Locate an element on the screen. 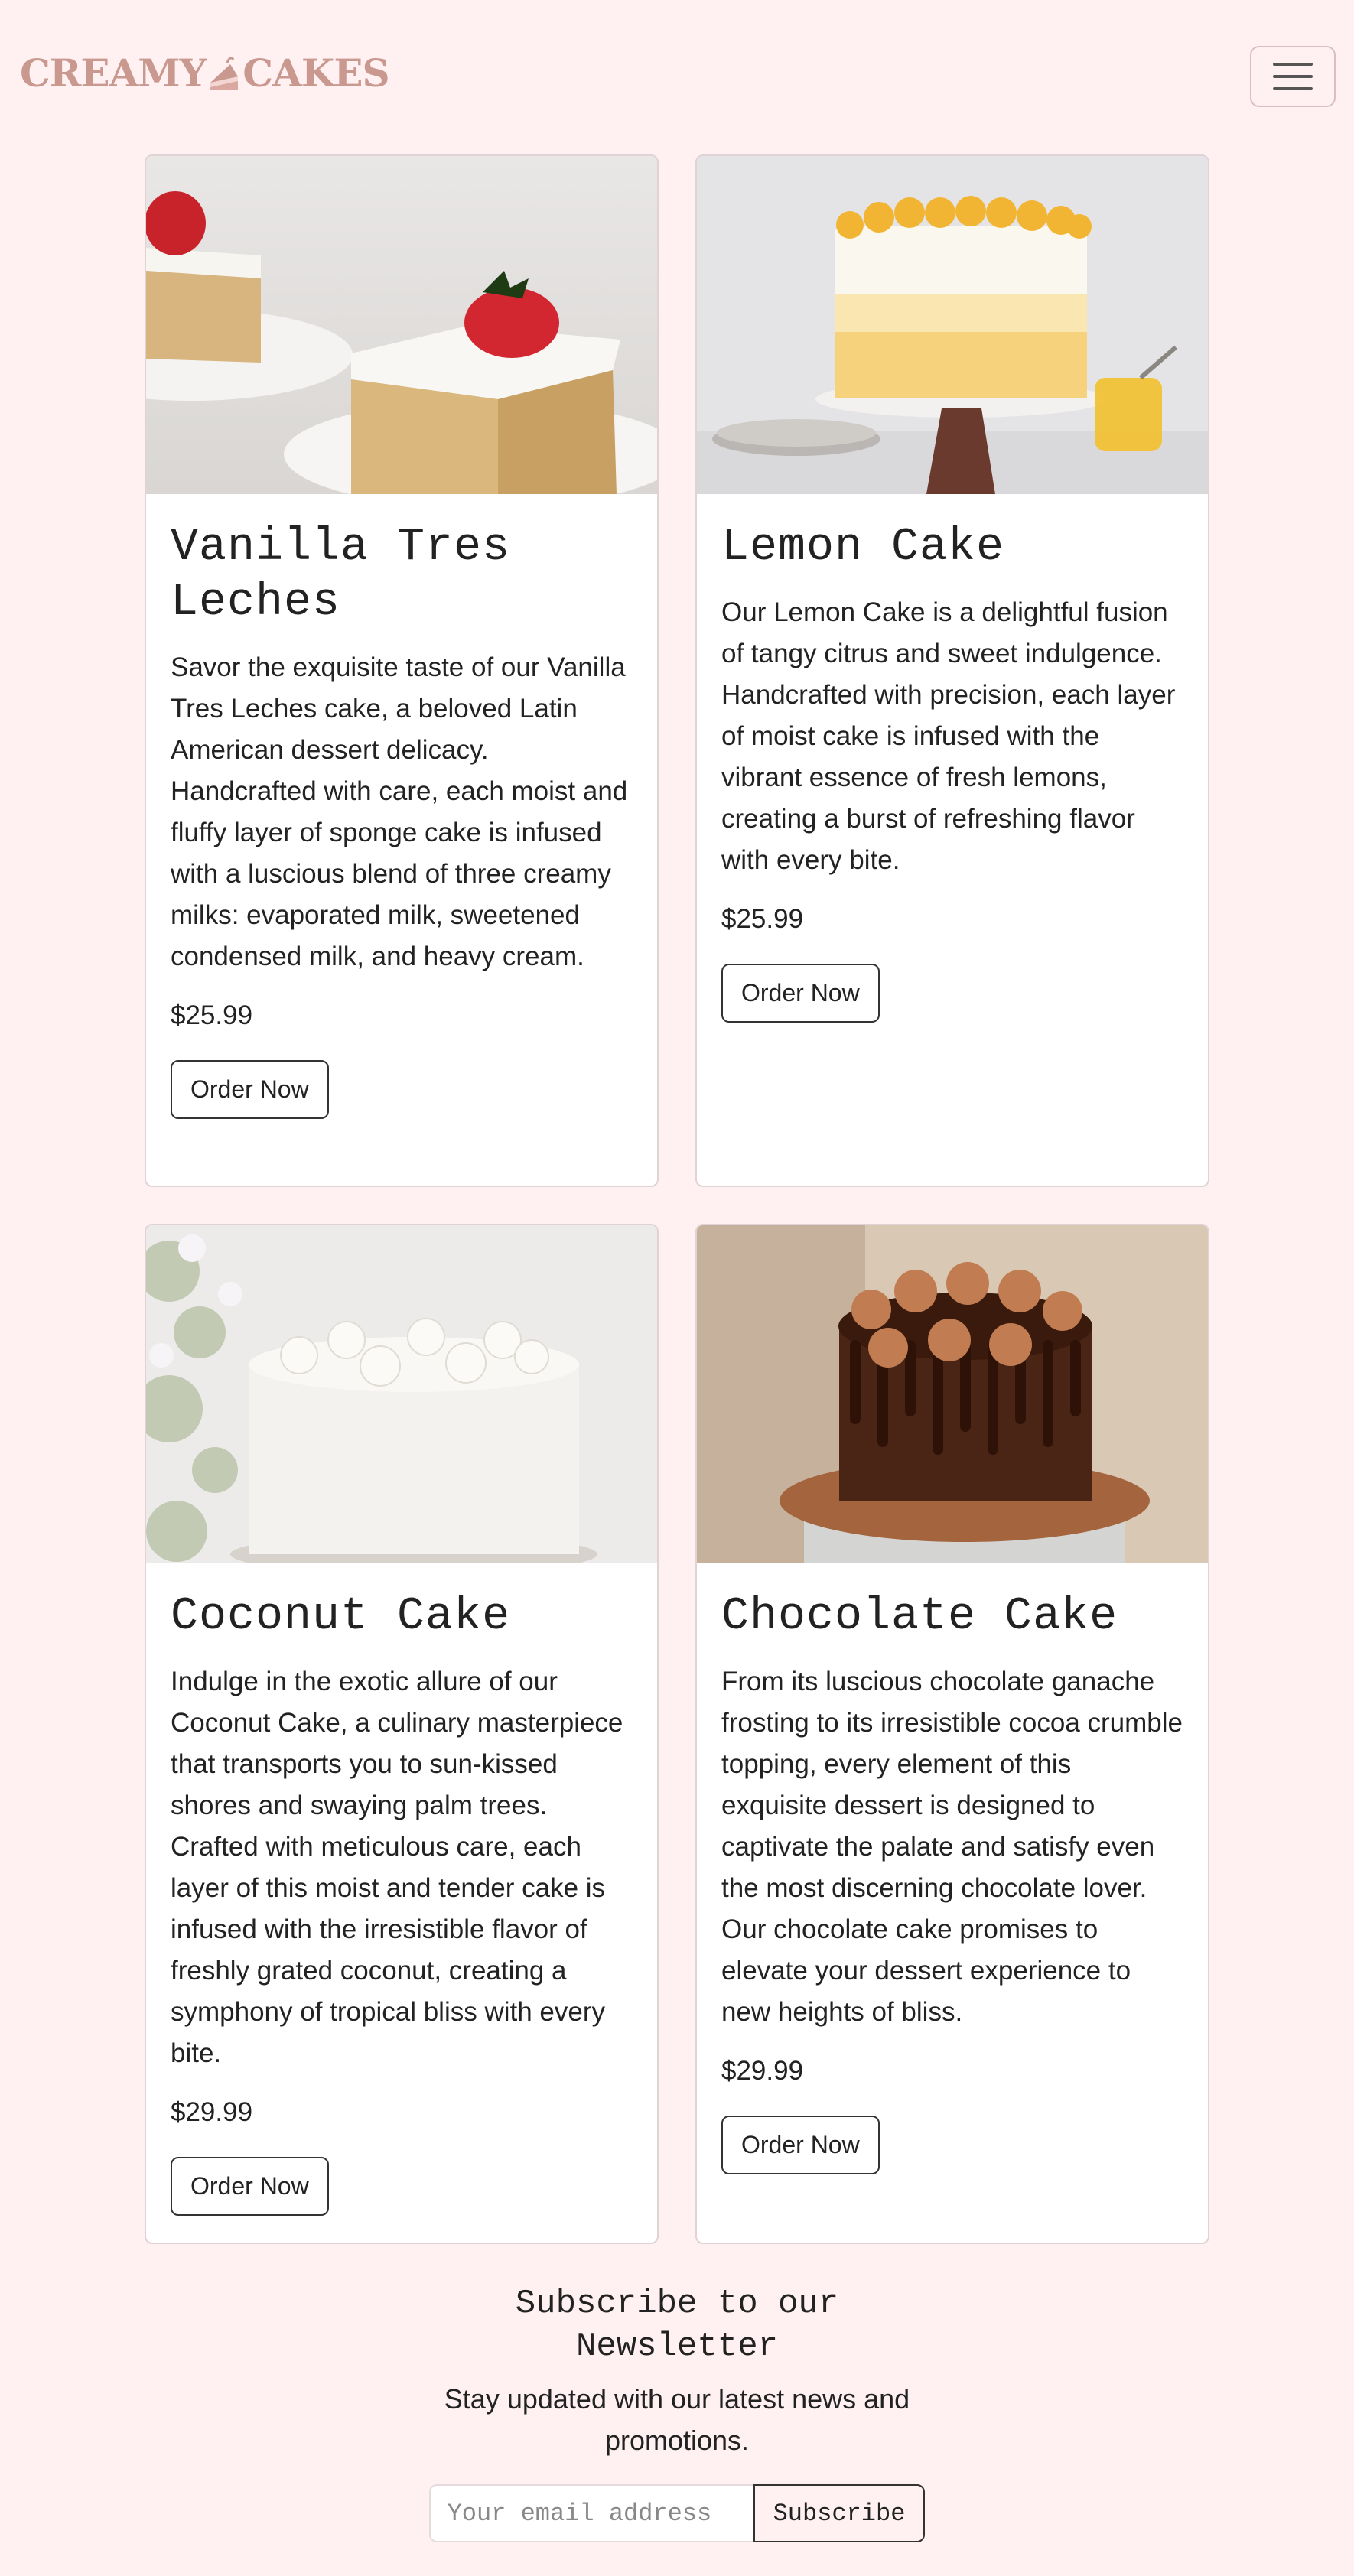 This screenshot has width=1354, height=2576. card-title: Coconut Cake is located at coordinates (341, 1617).